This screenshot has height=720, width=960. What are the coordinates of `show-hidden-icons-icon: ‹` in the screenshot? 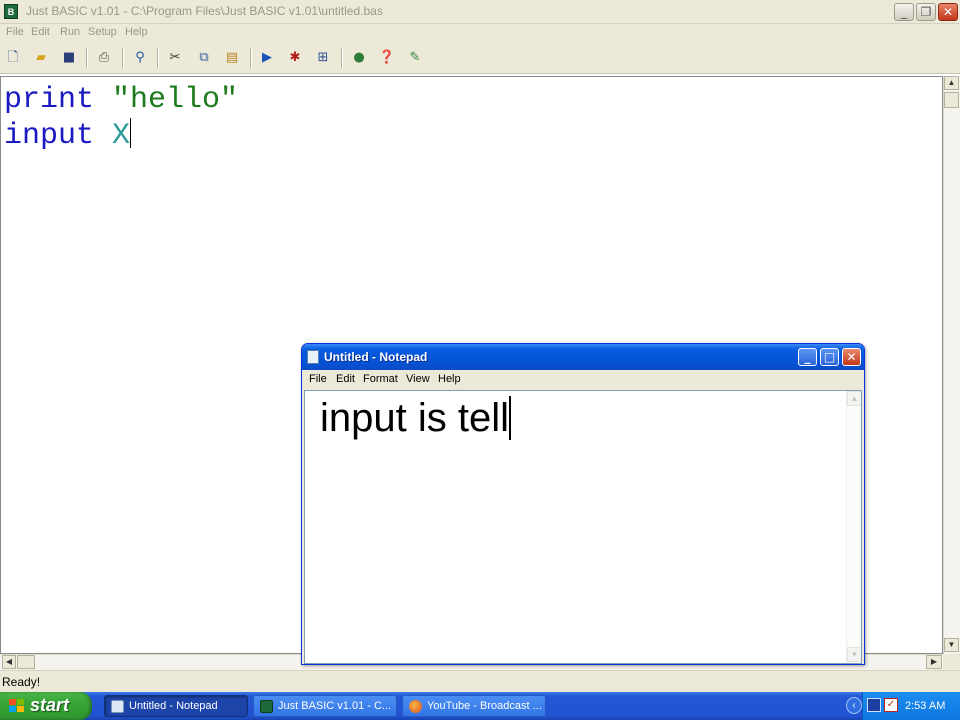 It's located at (854, 705).